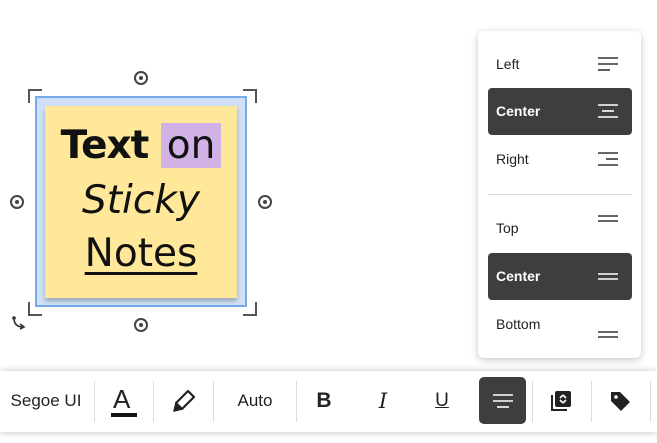 This screenshot has height=443, width=657. I want to click on note-line-italic: Sticky, so click(141, 200).